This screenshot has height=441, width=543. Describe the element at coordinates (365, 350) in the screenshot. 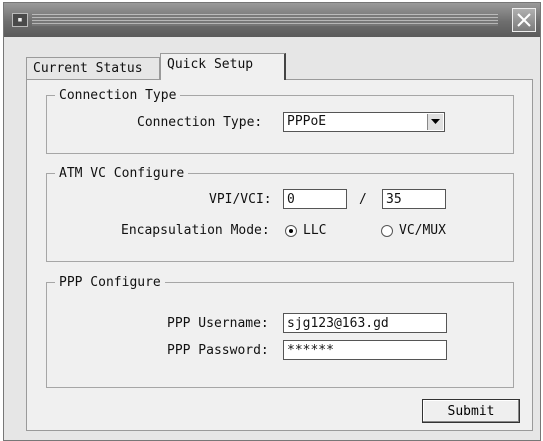

I see `ppp-password-input` at that location.